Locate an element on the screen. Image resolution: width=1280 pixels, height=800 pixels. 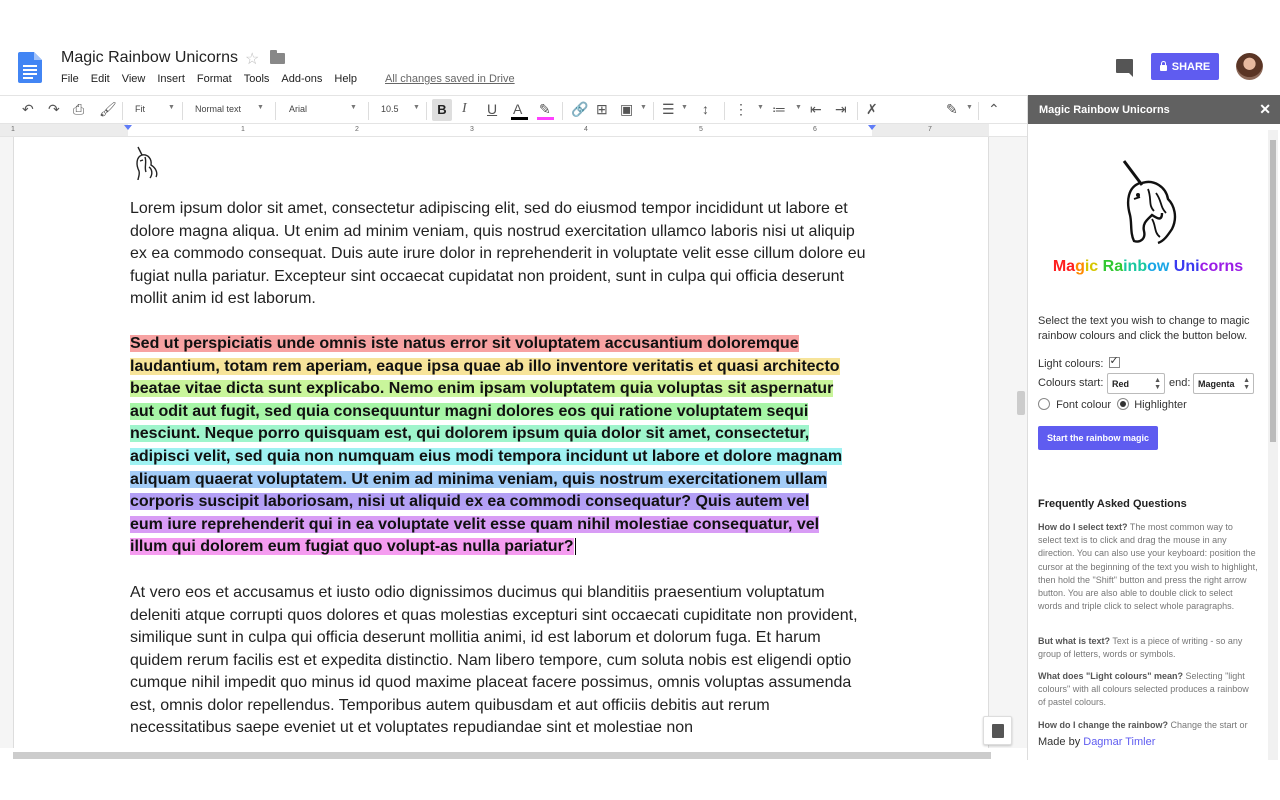
explore-icon is located at coordinates (997, 730).